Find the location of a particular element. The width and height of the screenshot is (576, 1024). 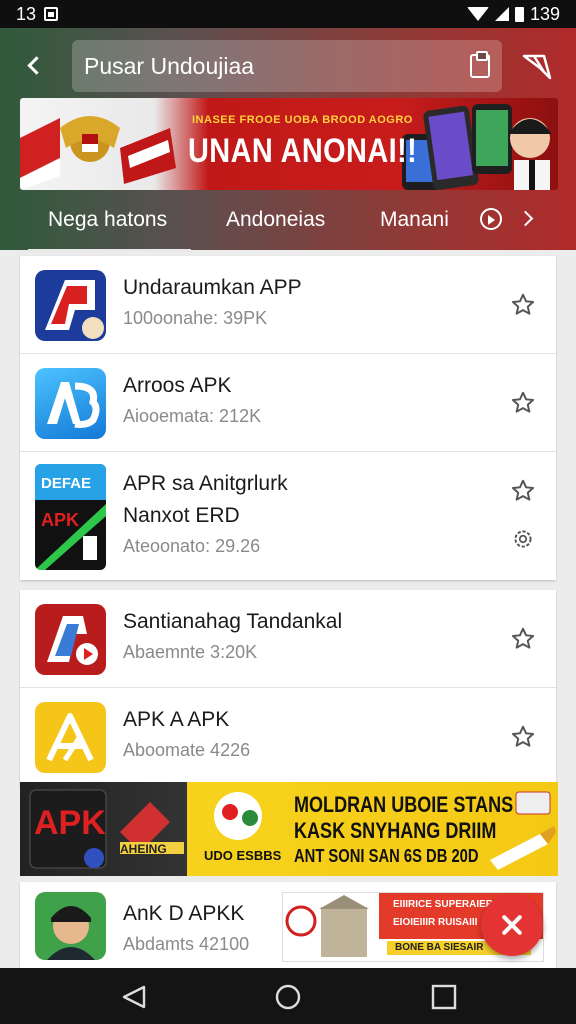

list-item: APK A APK Aboomate 4226 is located at coordinates (288, 737).